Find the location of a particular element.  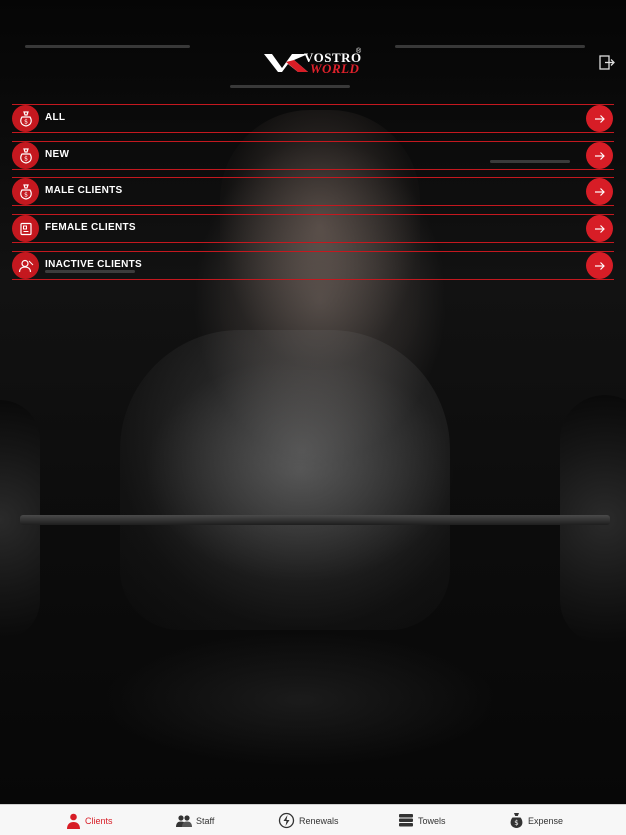

menu-item-label: INACTIVE CLIENTS is located at coordinates (94, 264).